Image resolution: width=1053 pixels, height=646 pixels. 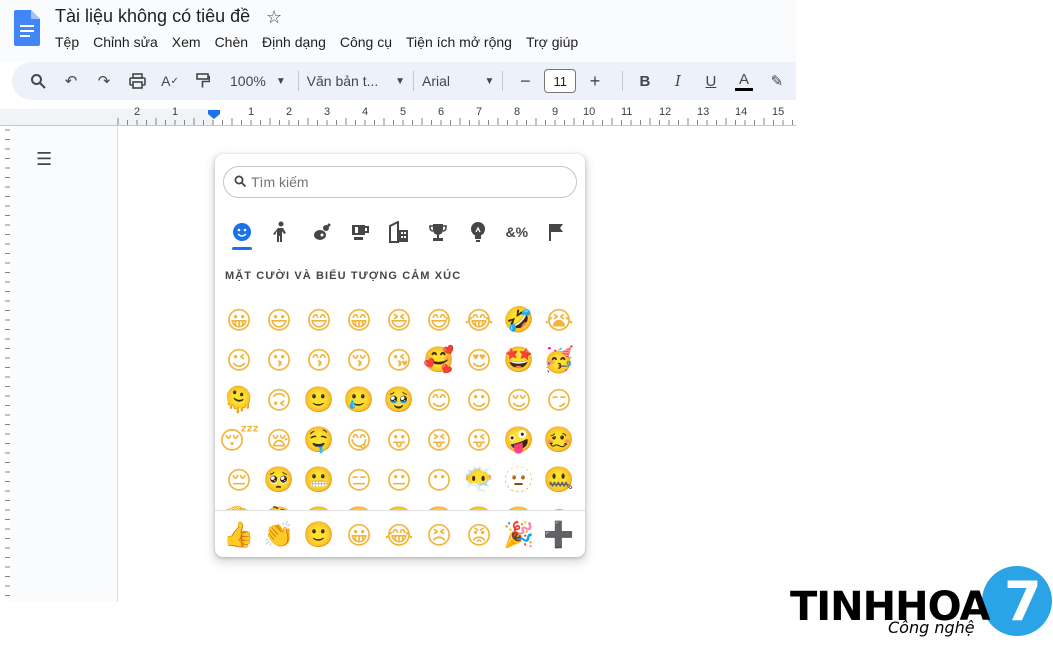 I want to click on menu-help: Trợ giúp, so click(x=555, y=42).